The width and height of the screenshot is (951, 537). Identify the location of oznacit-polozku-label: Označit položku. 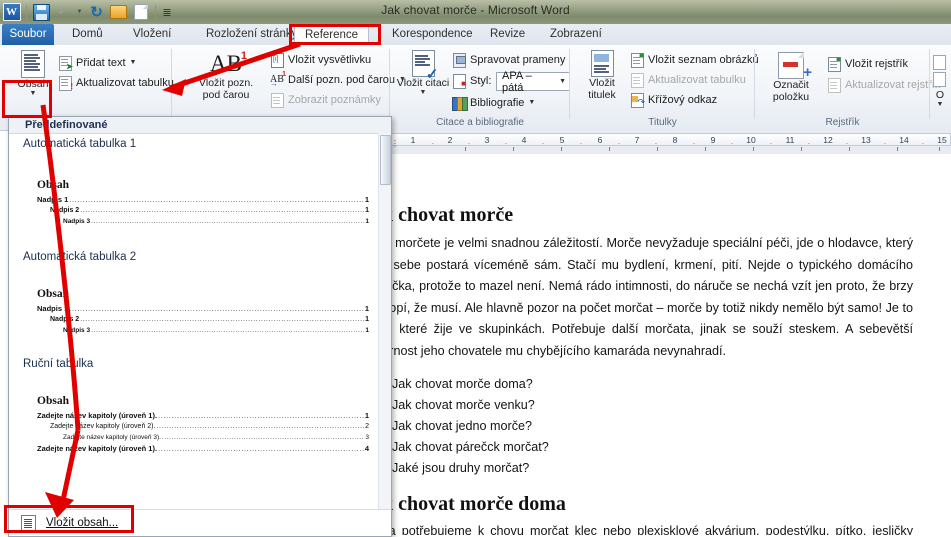
(791, 91).